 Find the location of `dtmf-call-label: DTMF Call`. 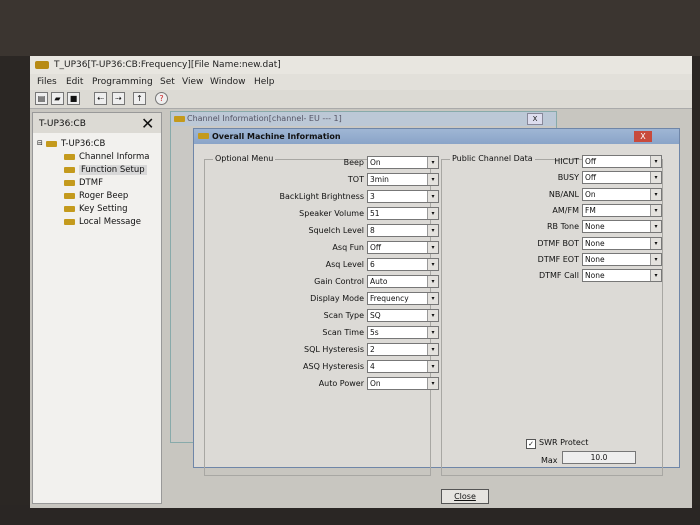

dtmf-call-label: DTMF Call is located at coordinates (558, 276).